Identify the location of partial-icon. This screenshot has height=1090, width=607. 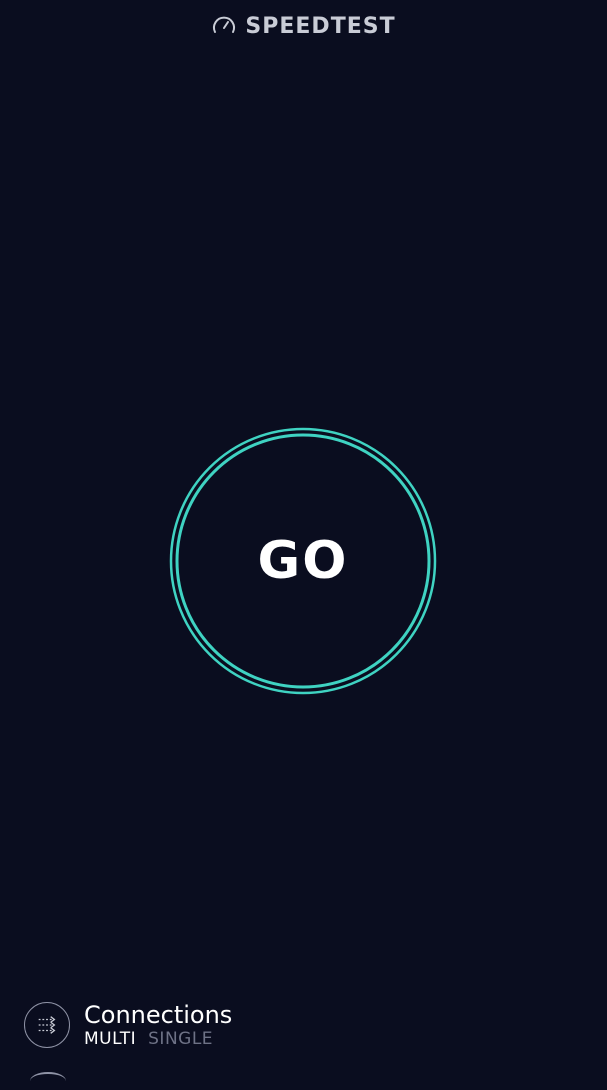
(48, 1081).